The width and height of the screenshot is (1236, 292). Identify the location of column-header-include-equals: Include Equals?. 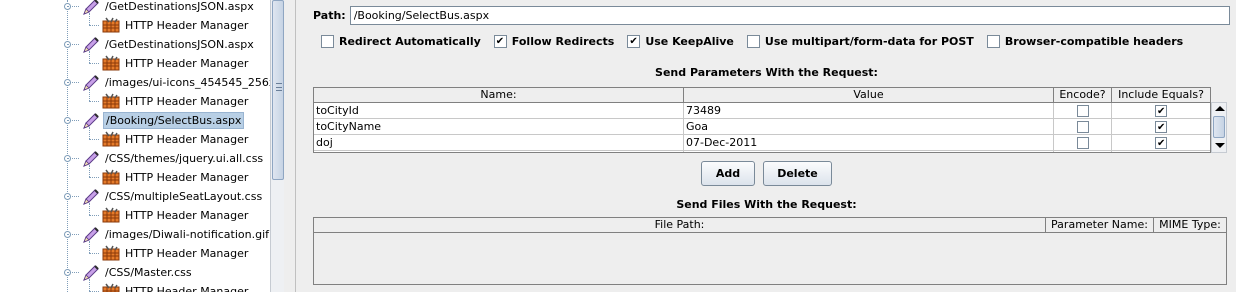
(1161, 95).